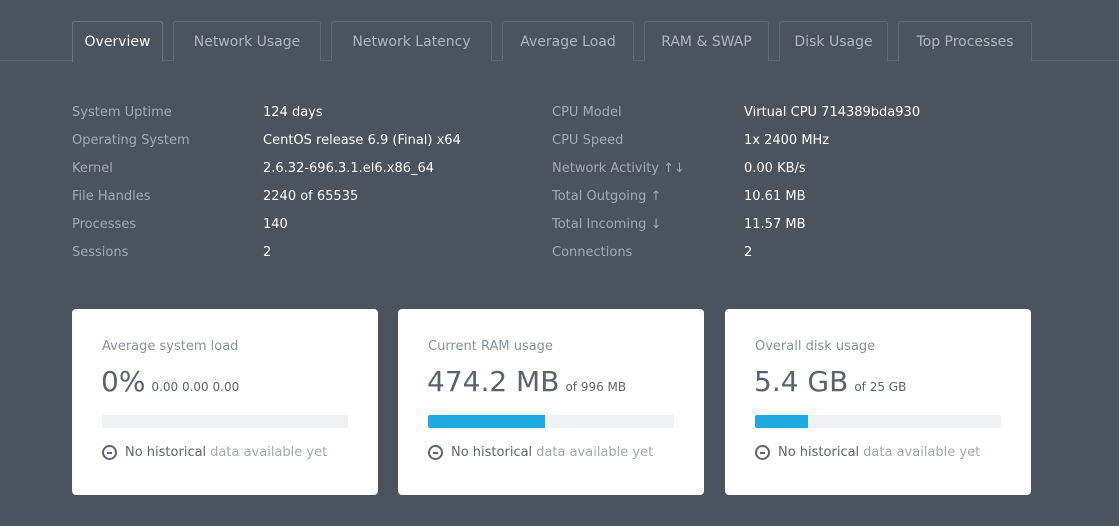 Image resolution: width=1119 pixels, height=526 pixels. What do you see at coordinates (117, 41) in the screenshot?
I see `tab-overview: Overview` at bounding box center [117, 41].